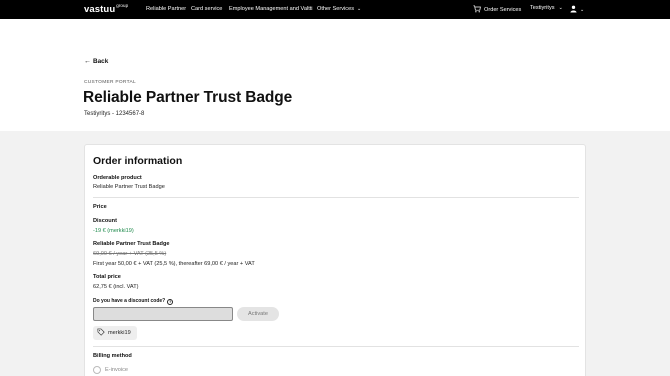 The width and height of the screenshot is (670, 376). I want to click on total-price-value: 62,75 € (incl. VAT), so click(116, 287).